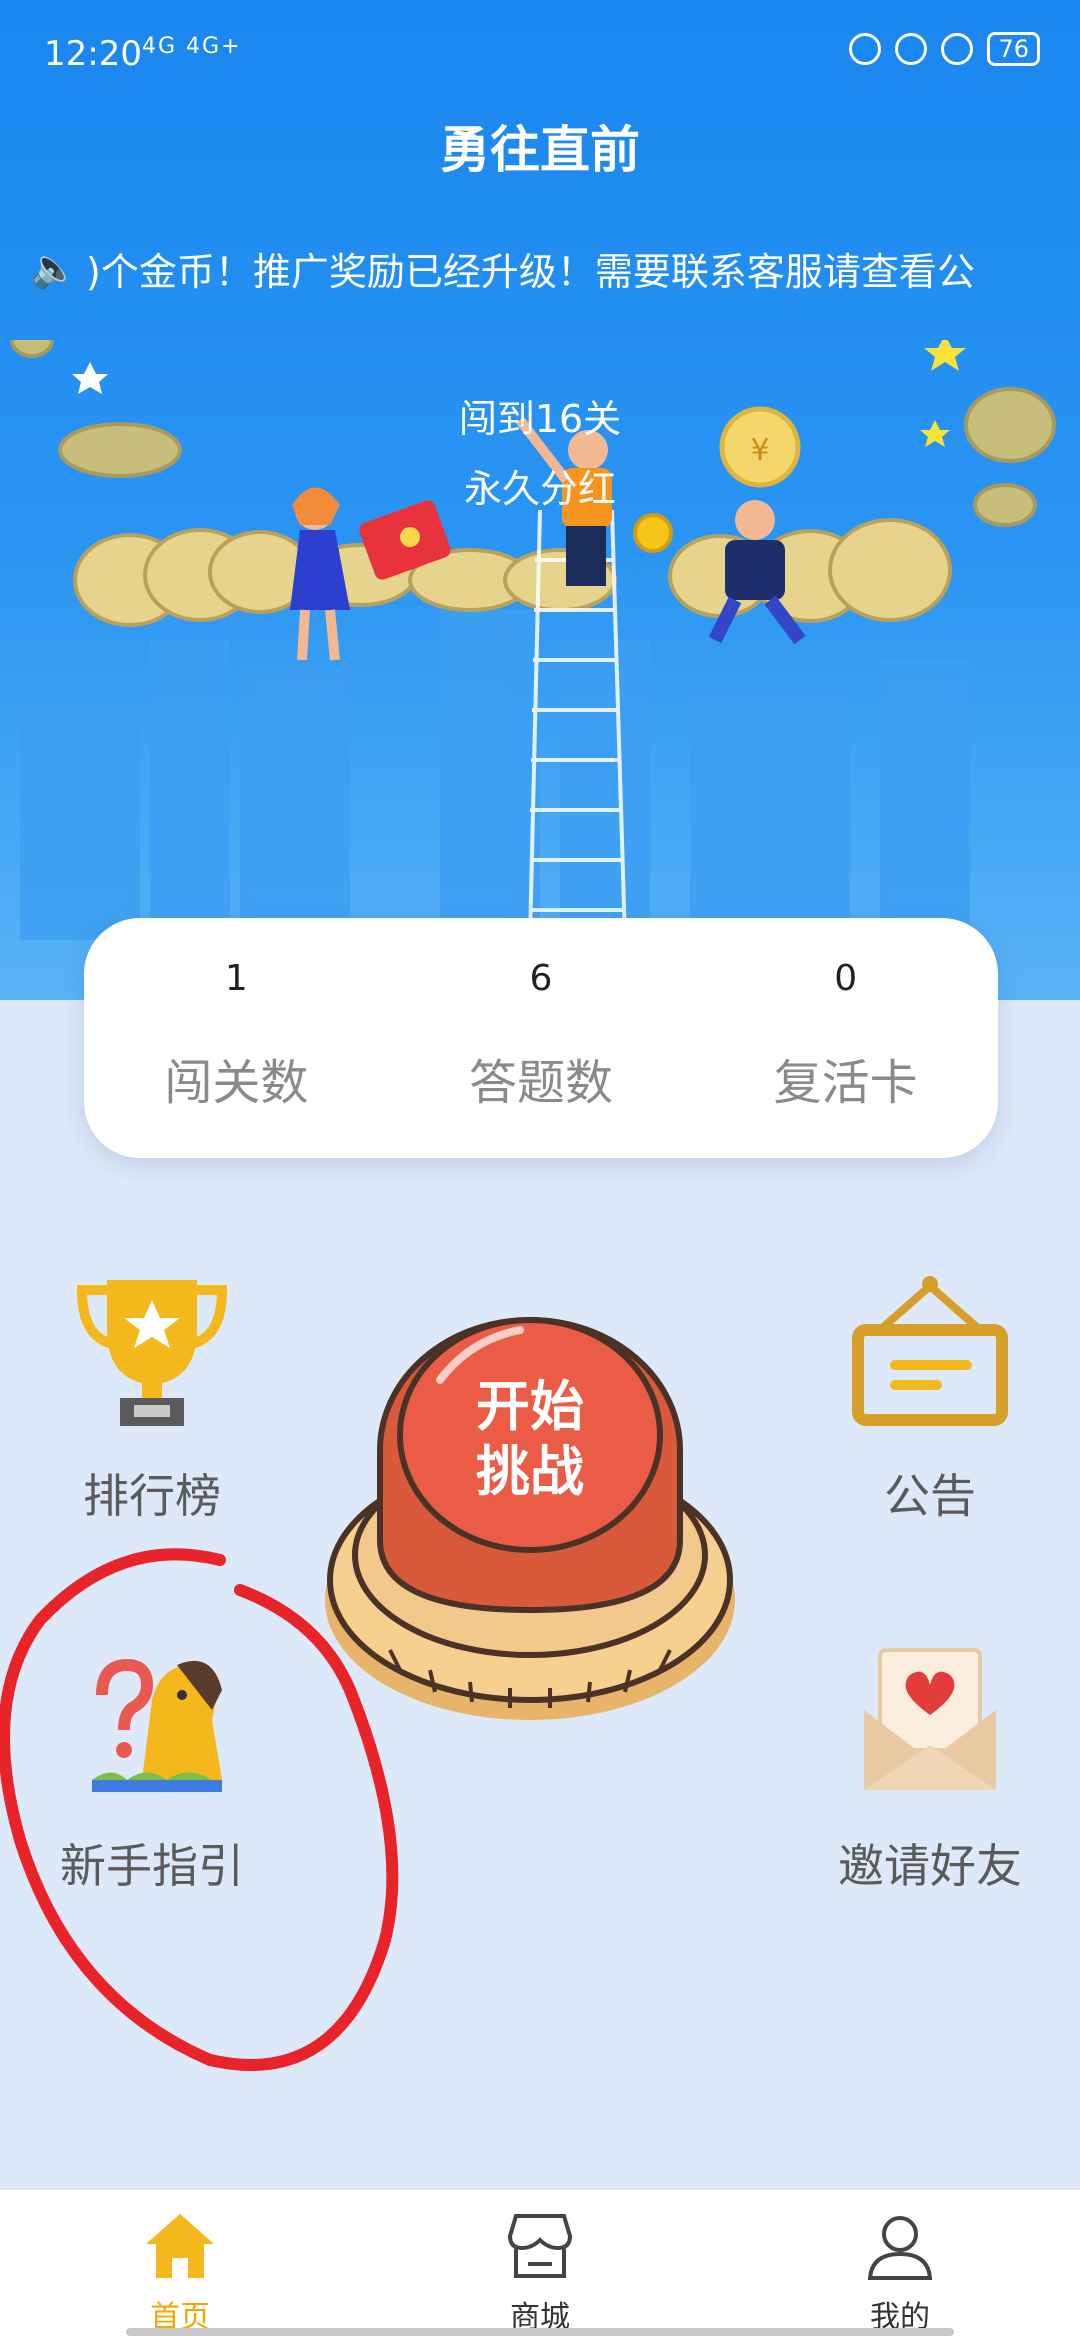 The width and height of the screenshot is (1080, 2340). I want to click on start-challenge-button: 开始 挑战, so click(540, 1530).